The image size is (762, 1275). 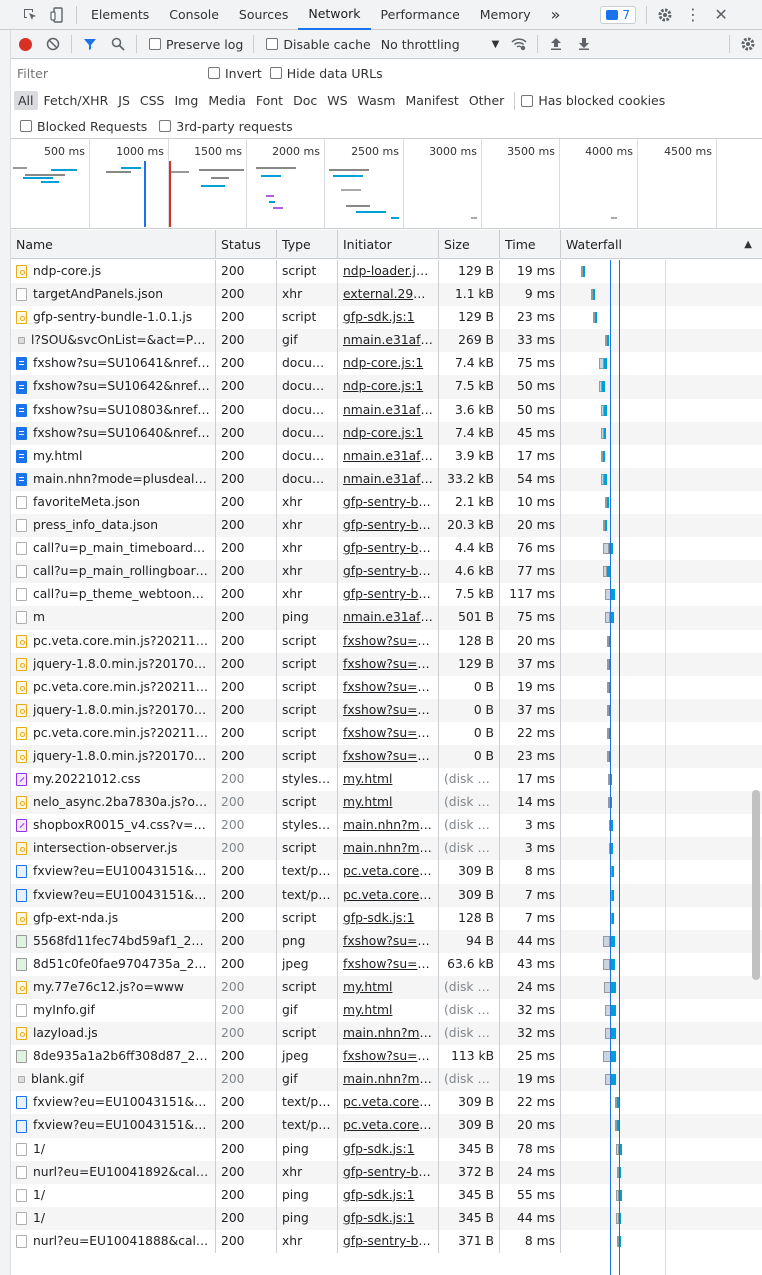 I want to click on request-name-cell: 1/, so click(x=113, y=1195).